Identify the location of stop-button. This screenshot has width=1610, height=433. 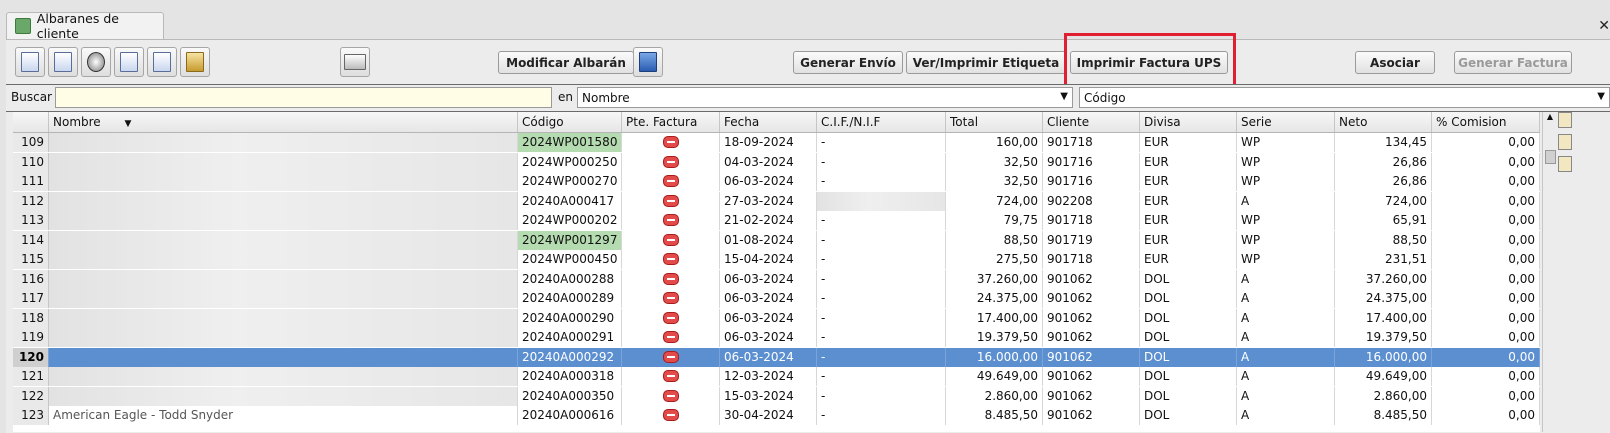
(96, 62).